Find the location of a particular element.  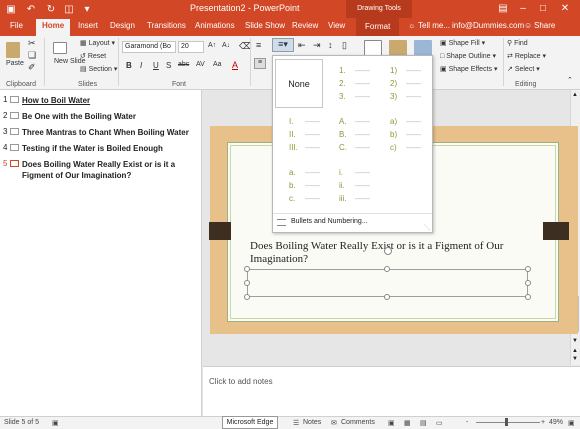

font-color-button: A is located at coordinates (235, 65).